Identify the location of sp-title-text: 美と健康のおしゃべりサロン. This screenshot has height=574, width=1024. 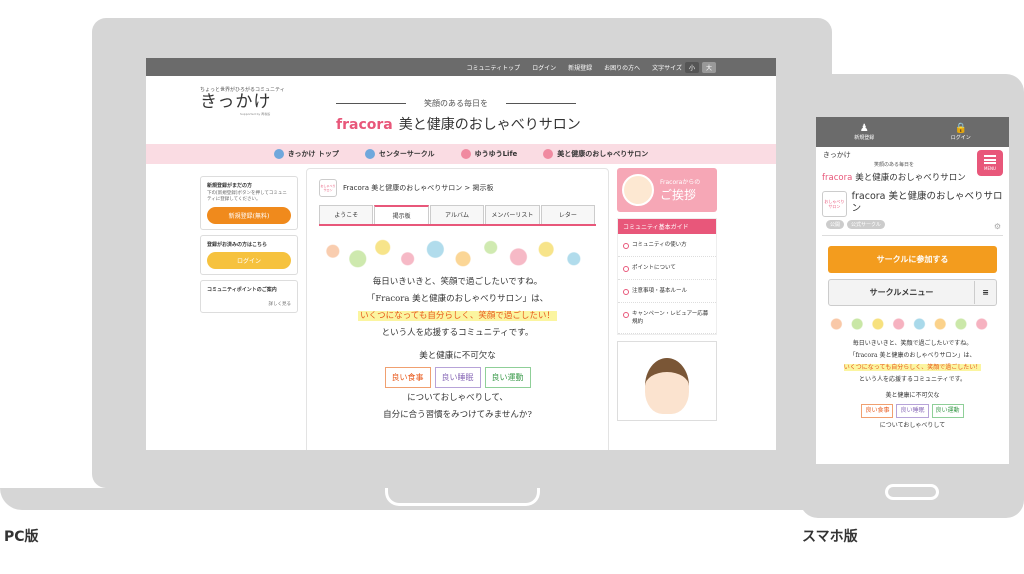
(910, 178).